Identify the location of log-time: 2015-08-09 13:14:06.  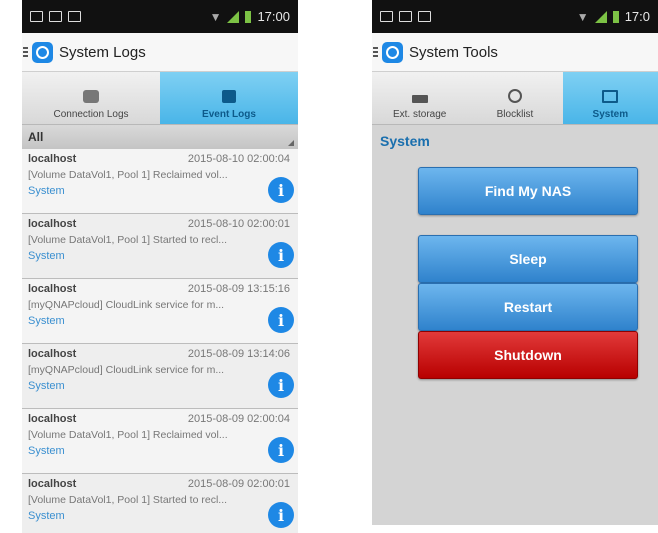
(238, 354).